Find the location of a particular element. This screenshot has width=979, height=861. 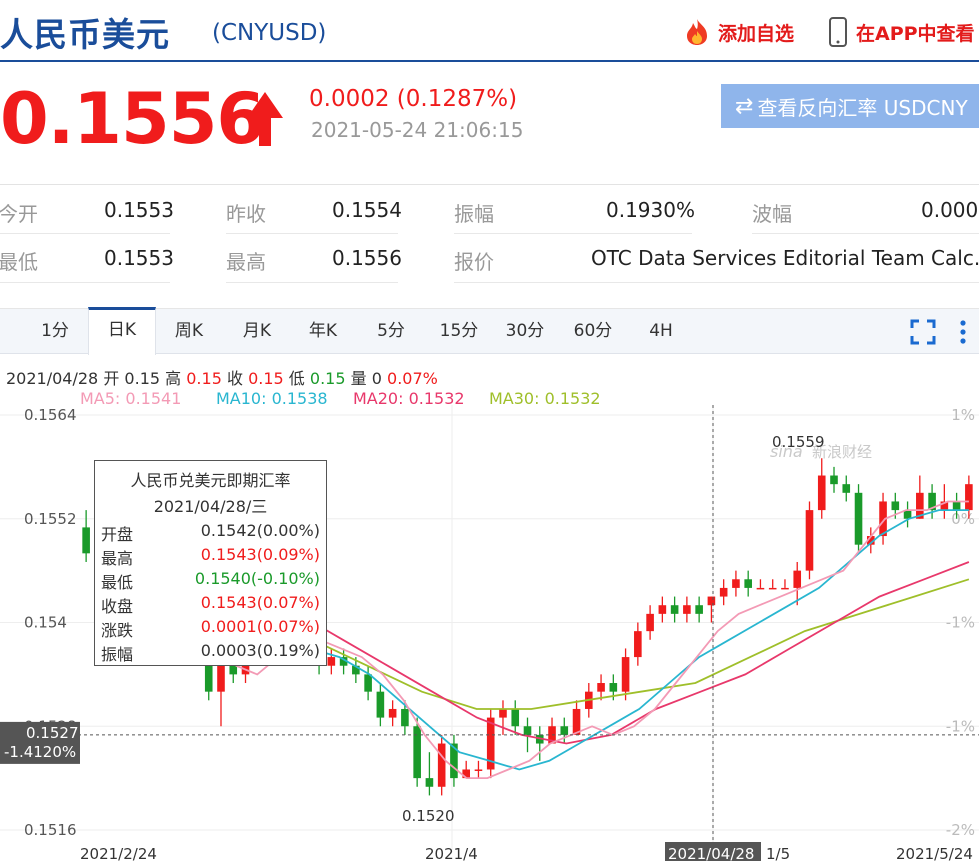

tab-4h: 4H is located at coordinates (661, 331).